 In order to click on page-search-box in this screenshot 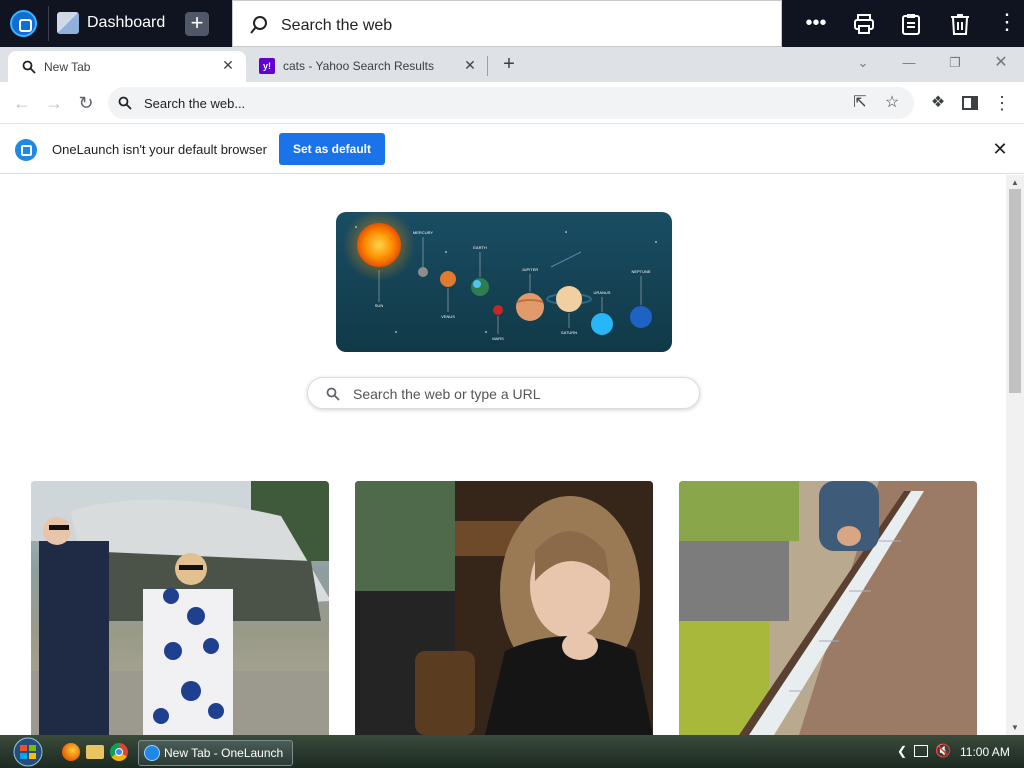, I will do `click(503, 393)`.